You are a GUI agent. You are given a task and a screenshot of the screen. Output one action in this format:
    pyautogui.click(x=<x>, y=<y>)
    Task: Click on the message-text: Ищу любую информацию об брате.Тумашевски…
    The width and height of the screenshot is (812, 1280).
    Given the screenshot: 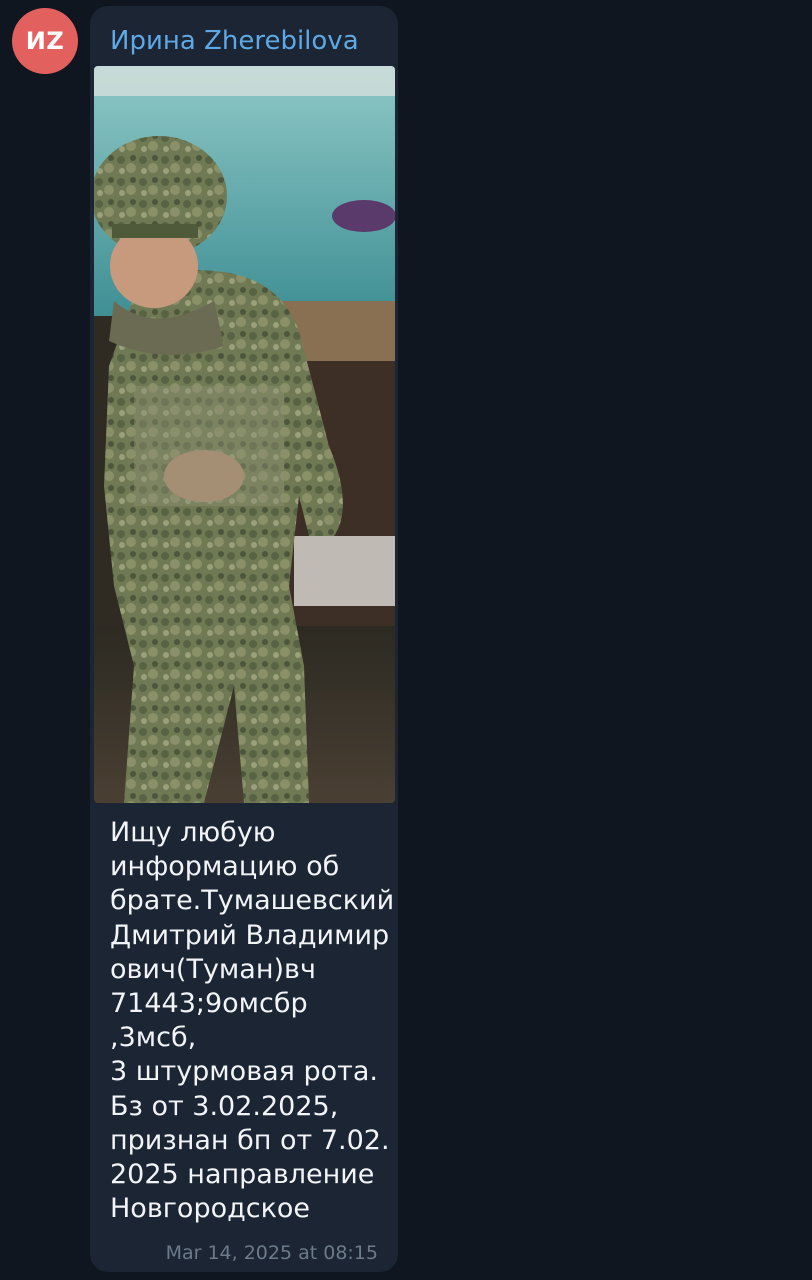 What is the action you would take?
    pyautogui.click(x=252, y=1021)
    